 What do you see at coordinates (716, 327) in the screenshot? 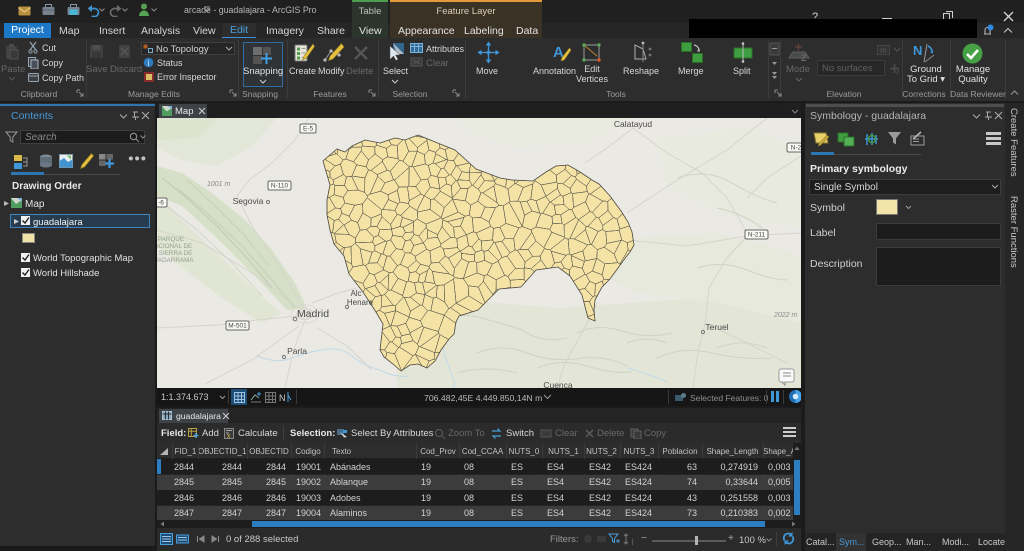
I see `svg-text: Teruel` at bounding box center [716, 327].